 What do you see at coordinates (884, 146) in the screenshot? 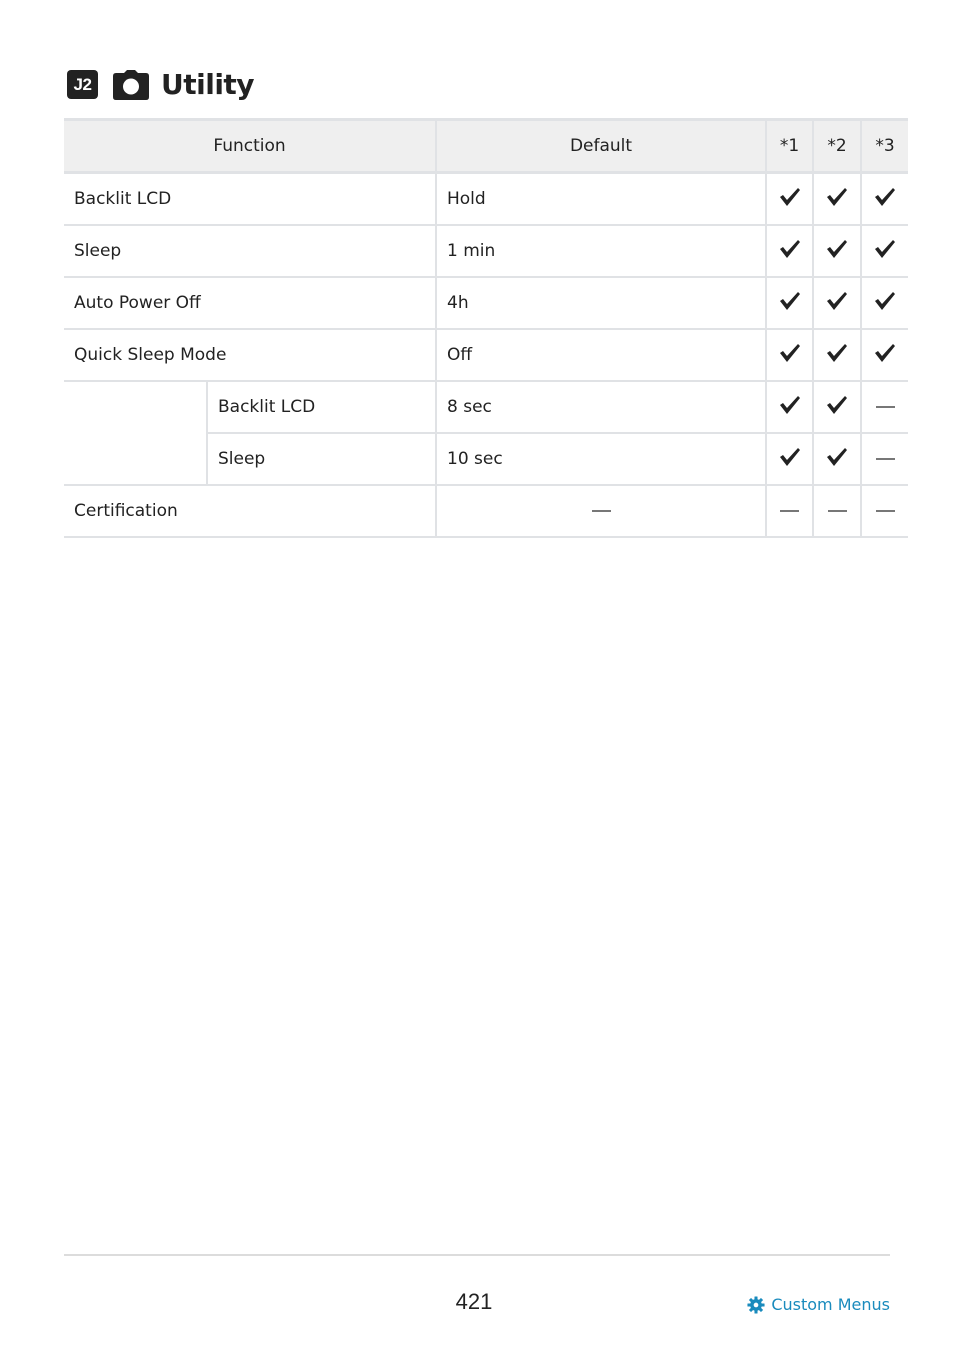
I see `header-col3: *3` at bounding box center [884, 146].